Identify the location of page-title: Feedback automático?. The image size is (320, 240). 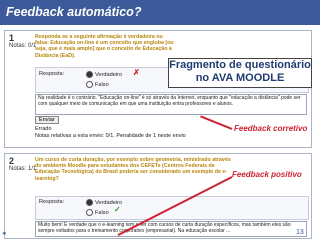
(74, 12).